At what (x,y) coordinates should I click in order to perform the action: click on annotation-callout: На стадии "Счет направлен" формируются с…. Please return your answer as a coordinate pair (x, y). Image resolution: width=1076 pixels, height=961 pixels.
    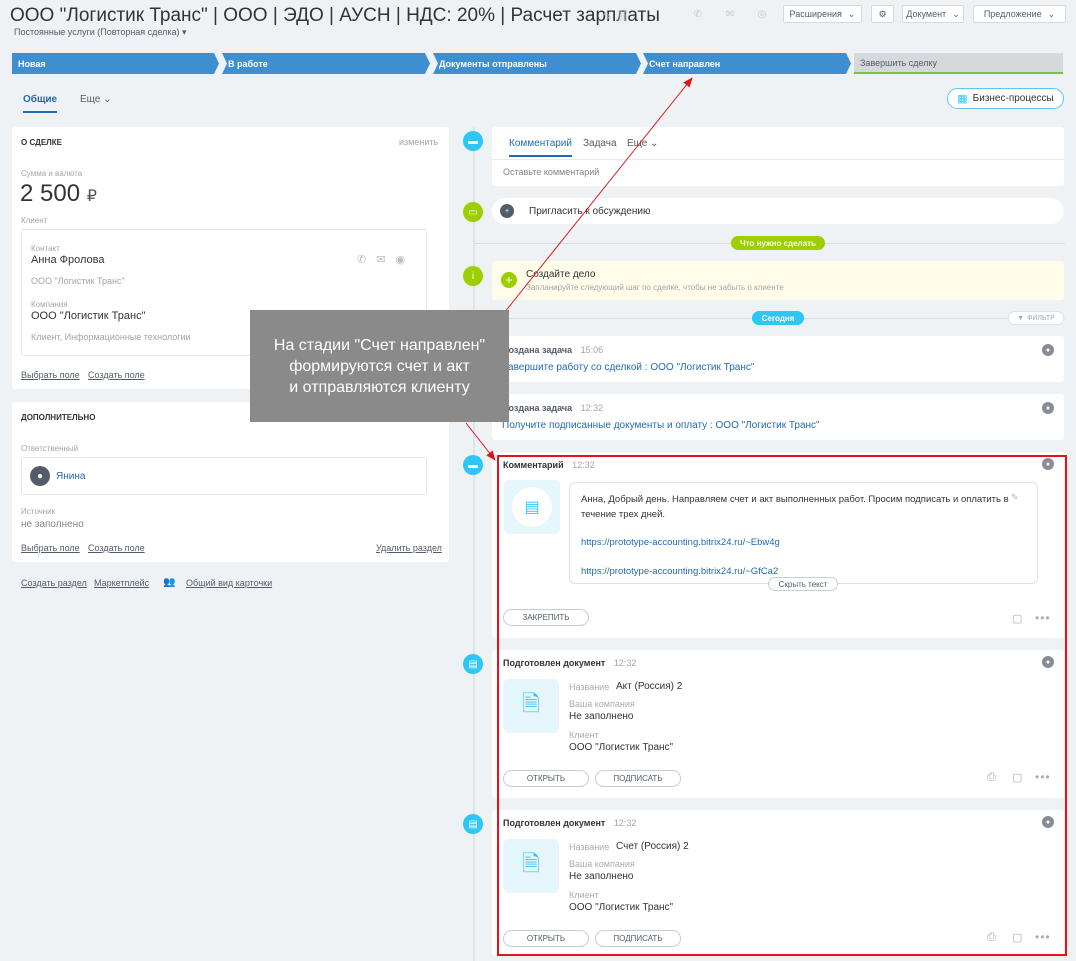
    Looking at the image, I should click on (379, 366).